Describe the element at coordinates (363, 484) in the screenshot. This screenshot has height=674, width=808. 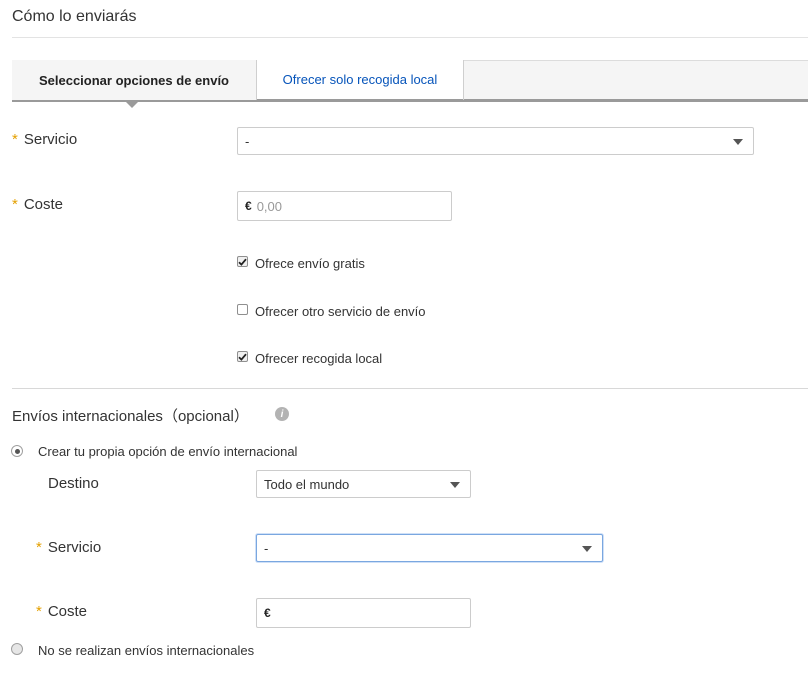
I see `destination-select: Todo el mundo` at that location.